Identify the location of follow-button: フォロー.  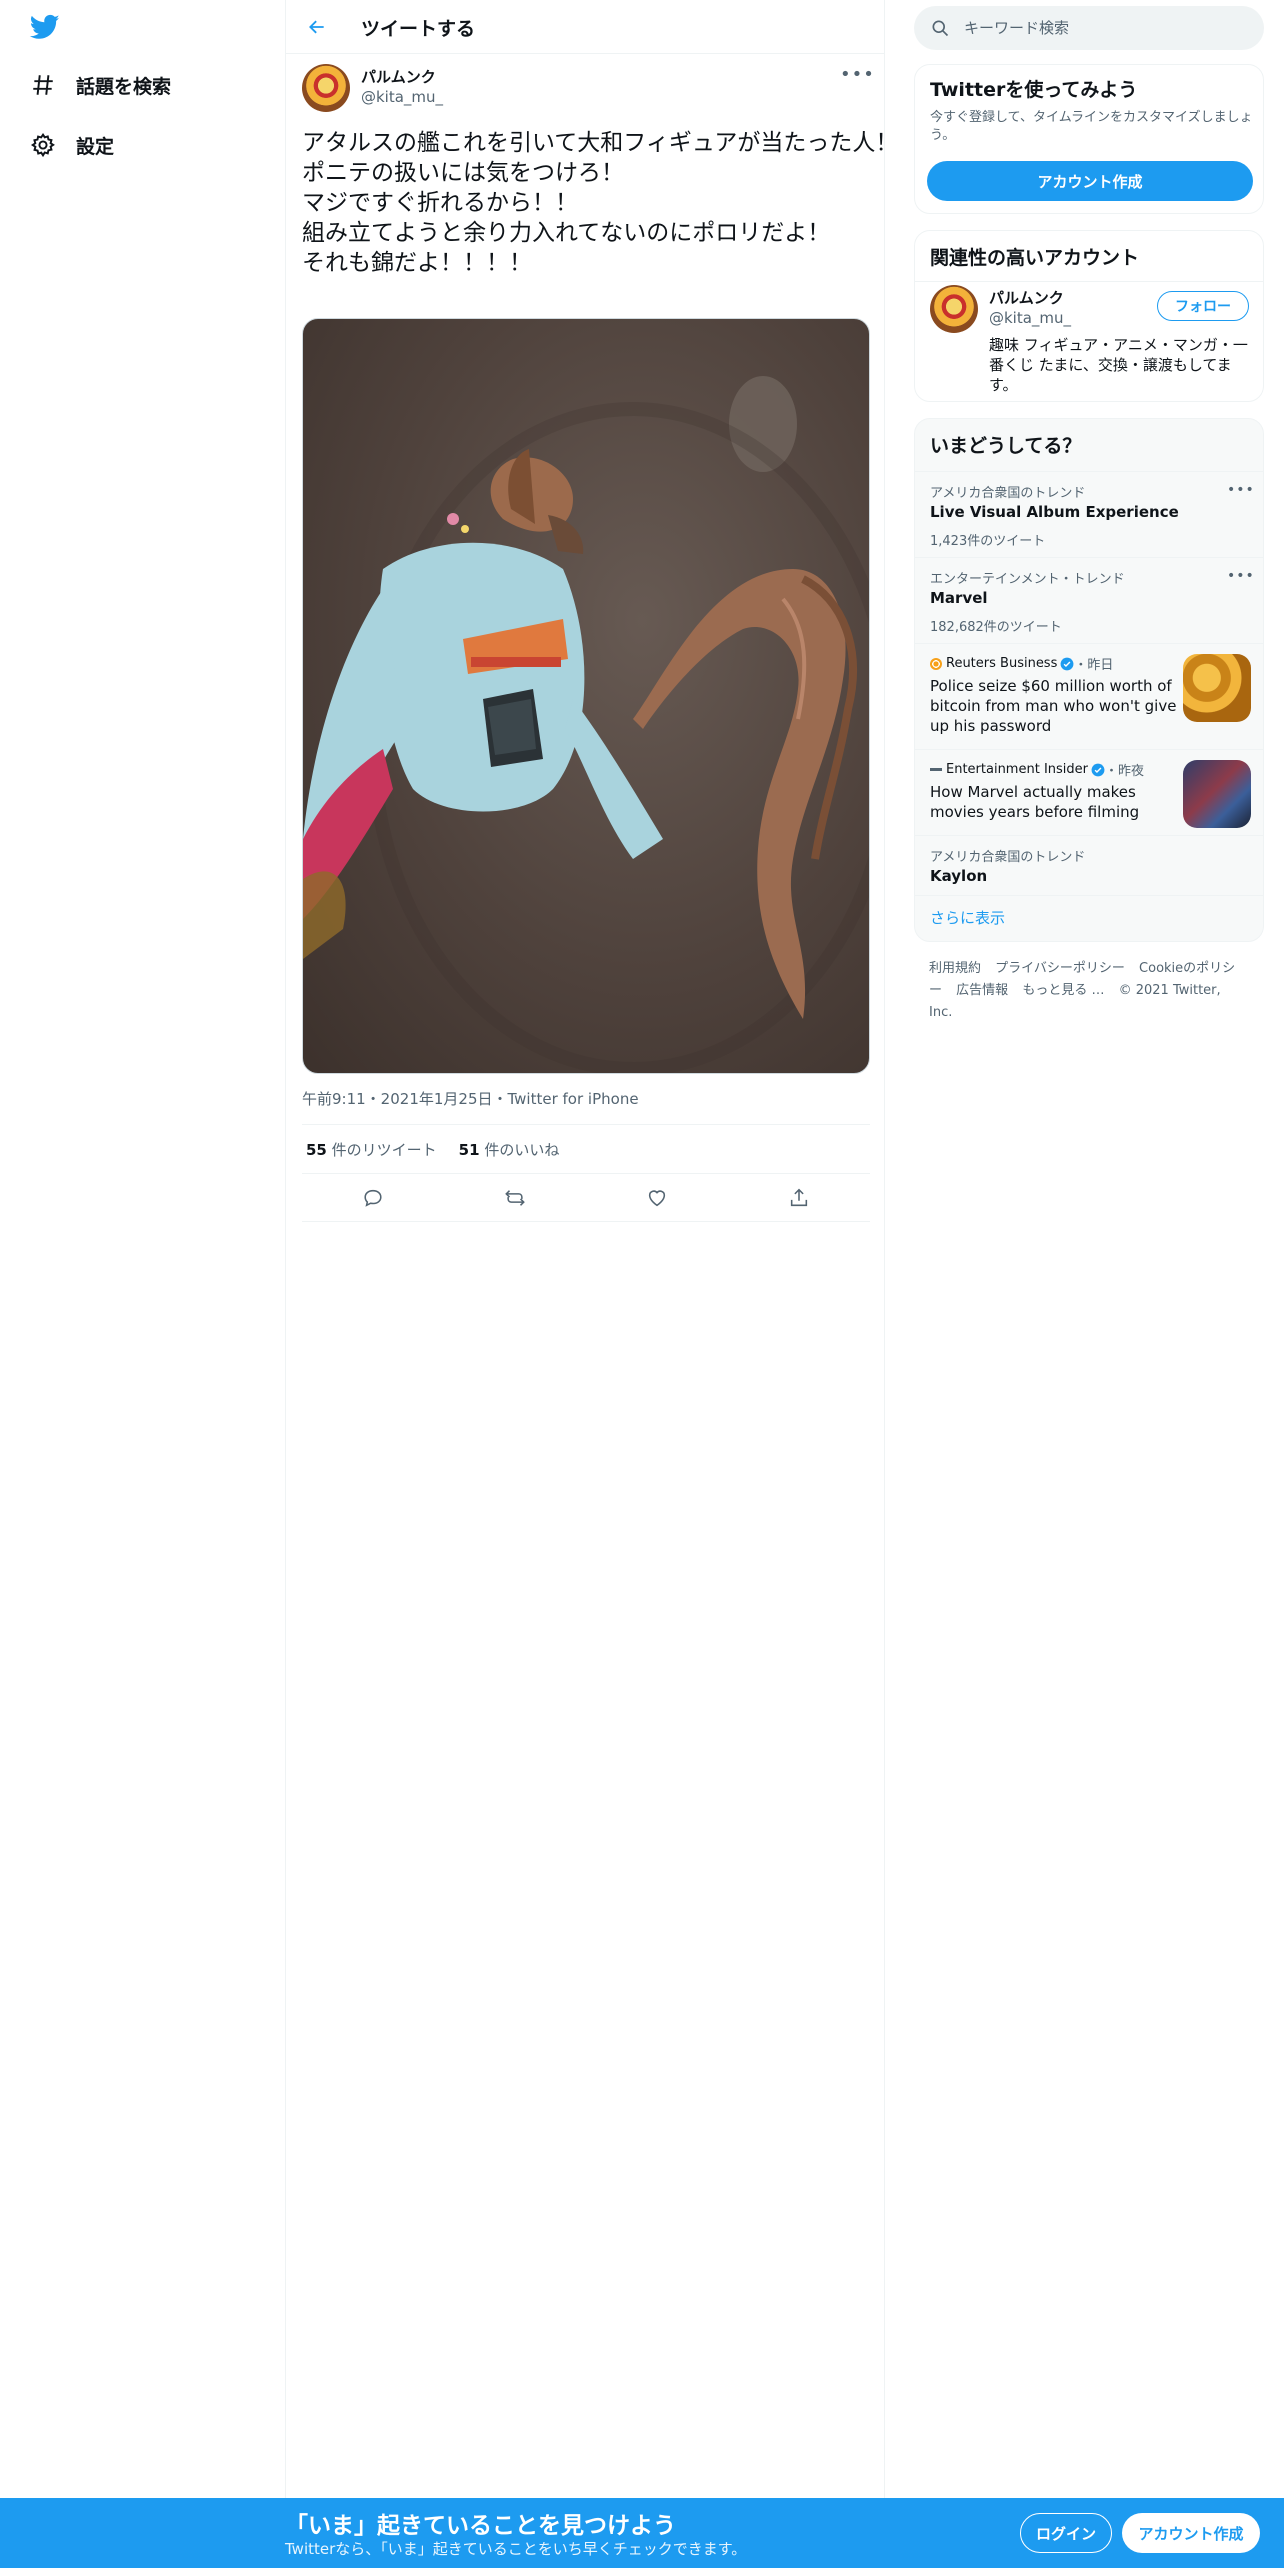
(1203, 306).